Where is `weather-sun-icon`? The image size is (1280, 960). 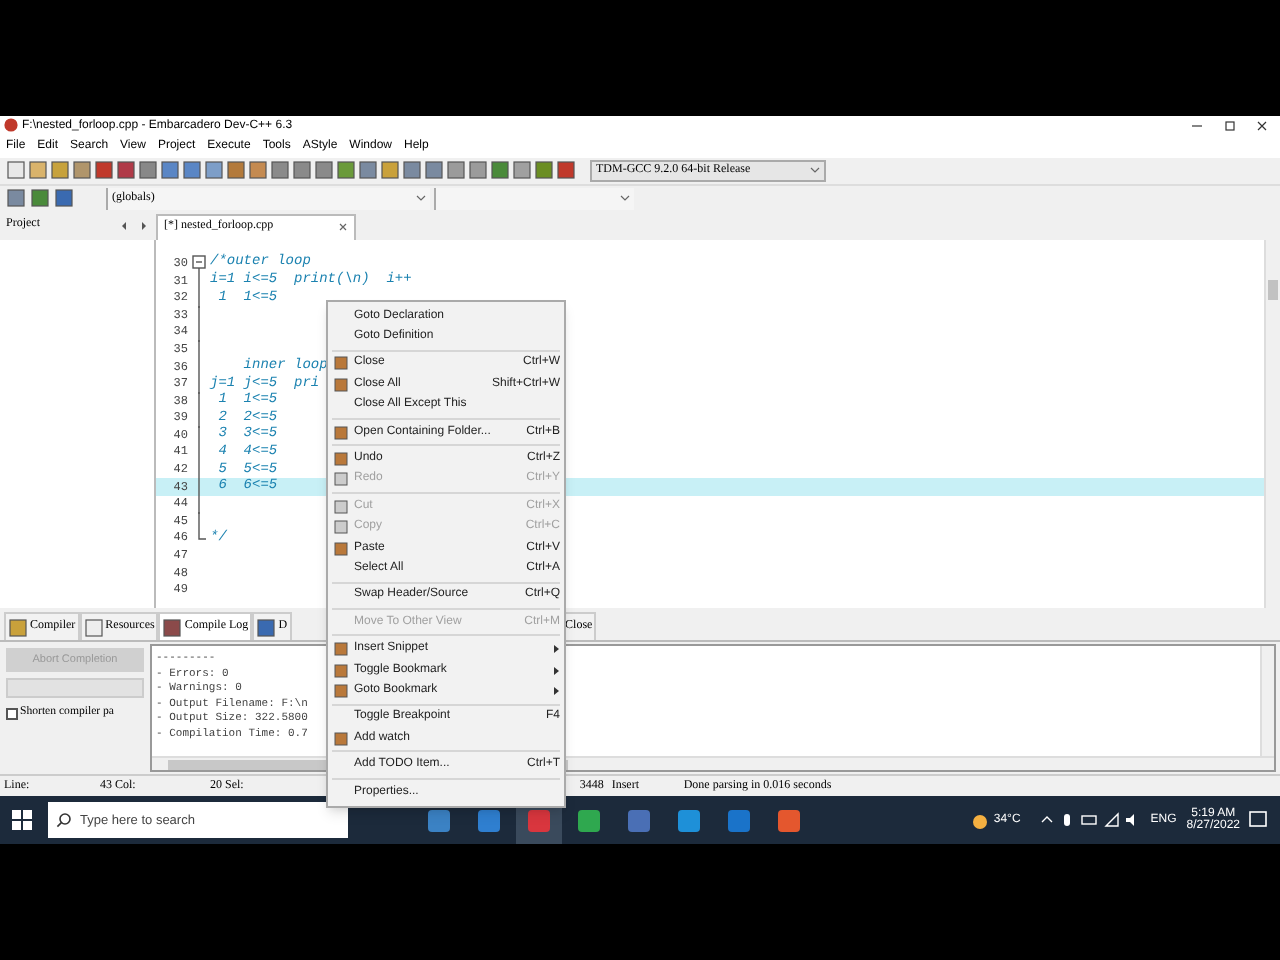
weather-sun-icon is located at coordinates (979, 820).